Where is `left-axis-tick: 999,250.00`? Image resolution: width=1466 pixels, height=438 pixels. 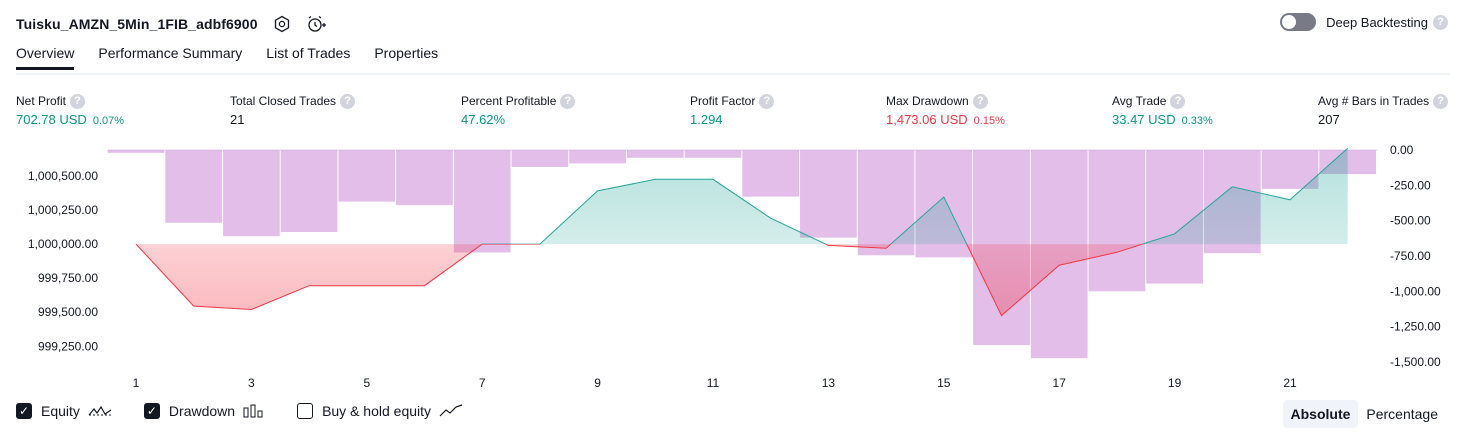 left-axis-tick: 999,250.00 is located at coordinates (68, 346).